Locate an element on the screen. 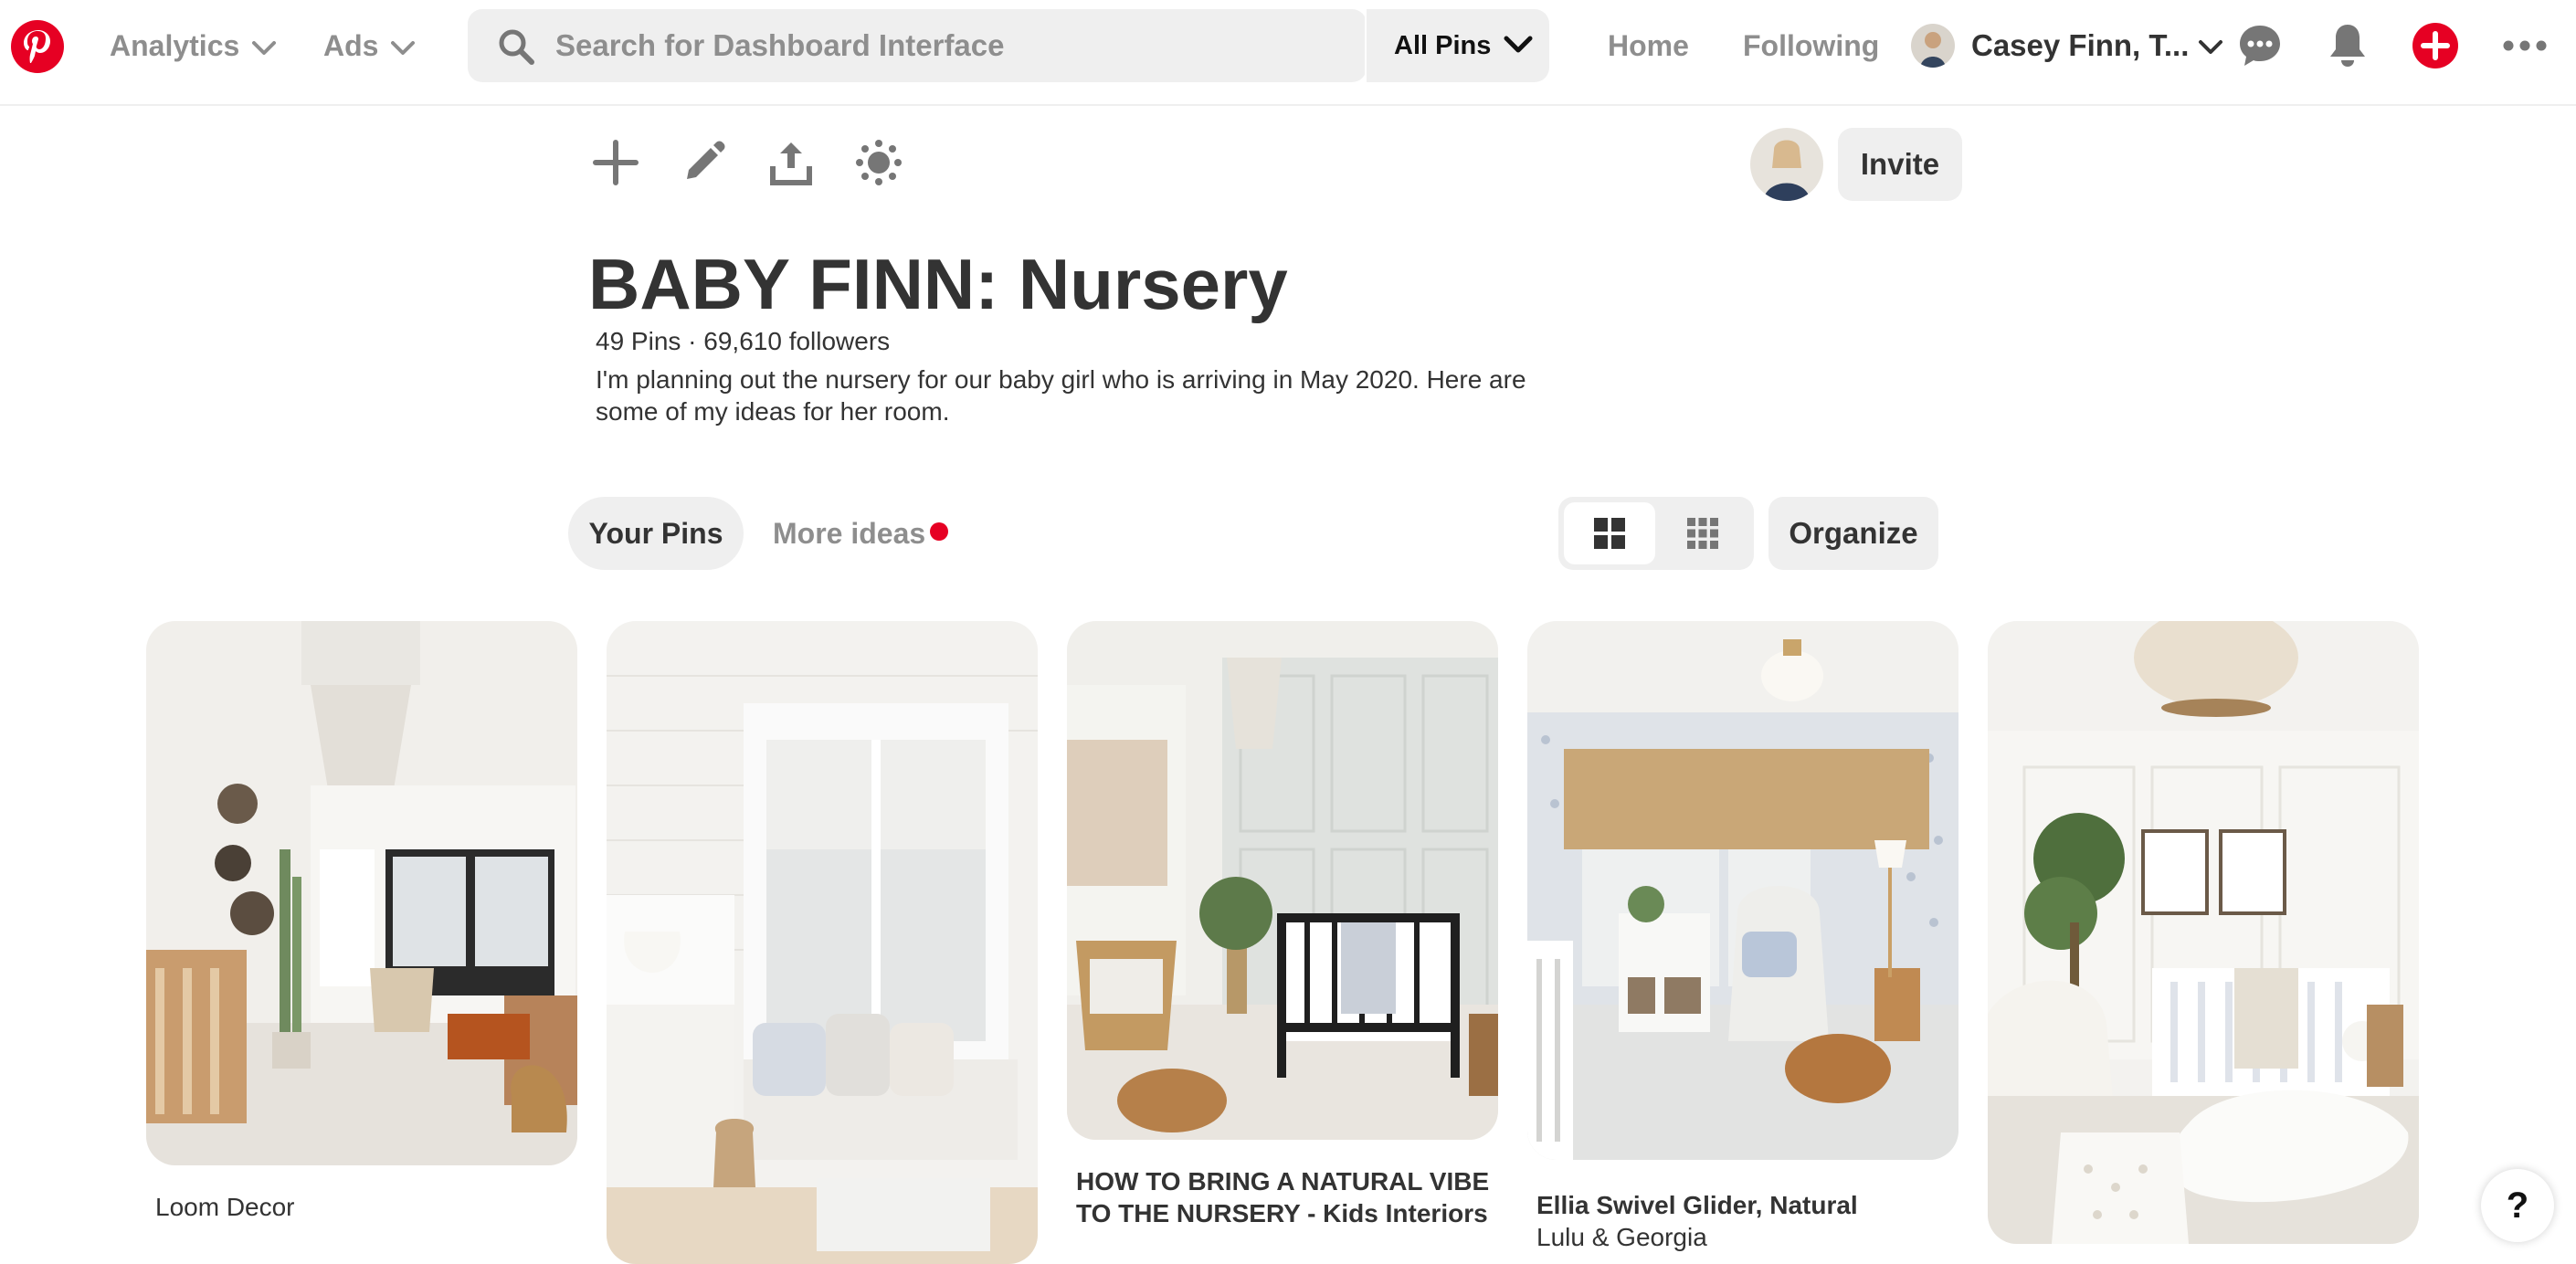  board-title: BABY FINN: Nursery is located at coordinates (938, 284).